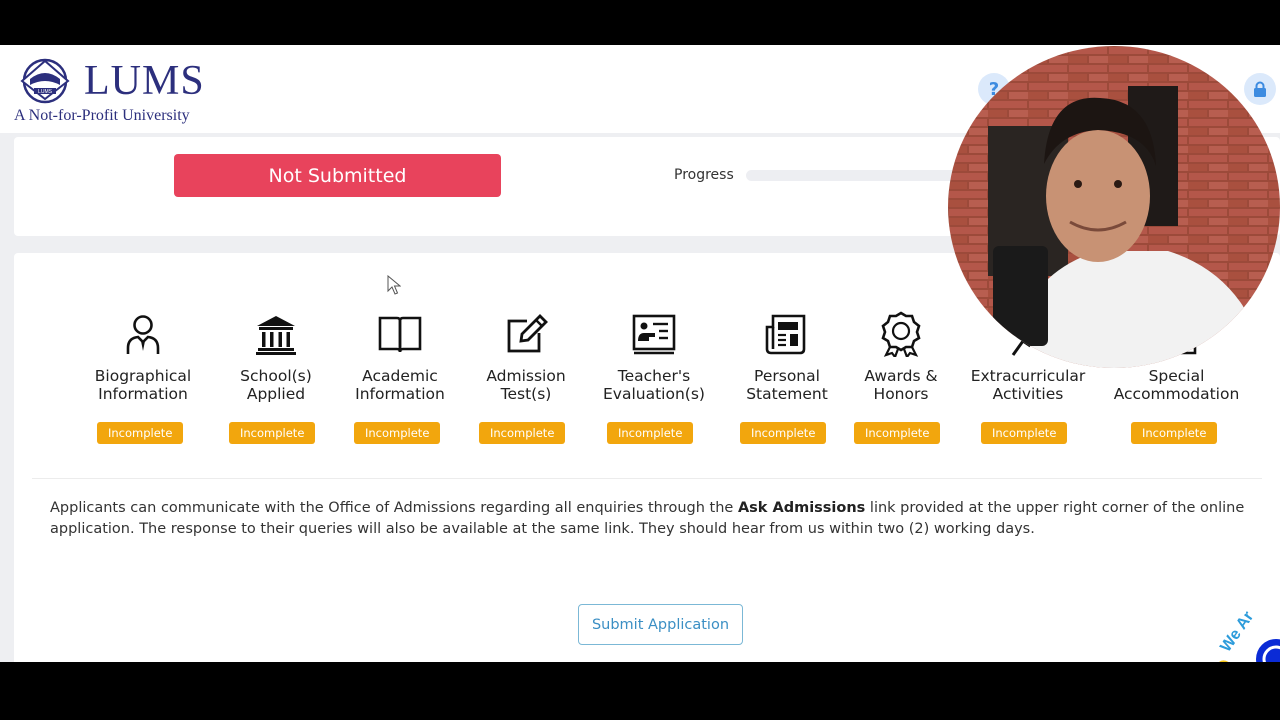  What do you see at coordinates (140, 433) in the screenshot?
I see `status-badge-biographical: Incomplete` at bounding box center [140, 433].